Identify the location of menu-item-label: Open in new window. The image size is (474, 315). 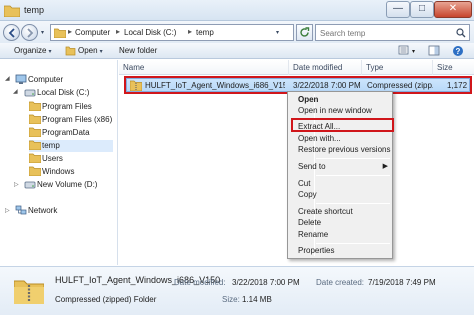
(335, 110).